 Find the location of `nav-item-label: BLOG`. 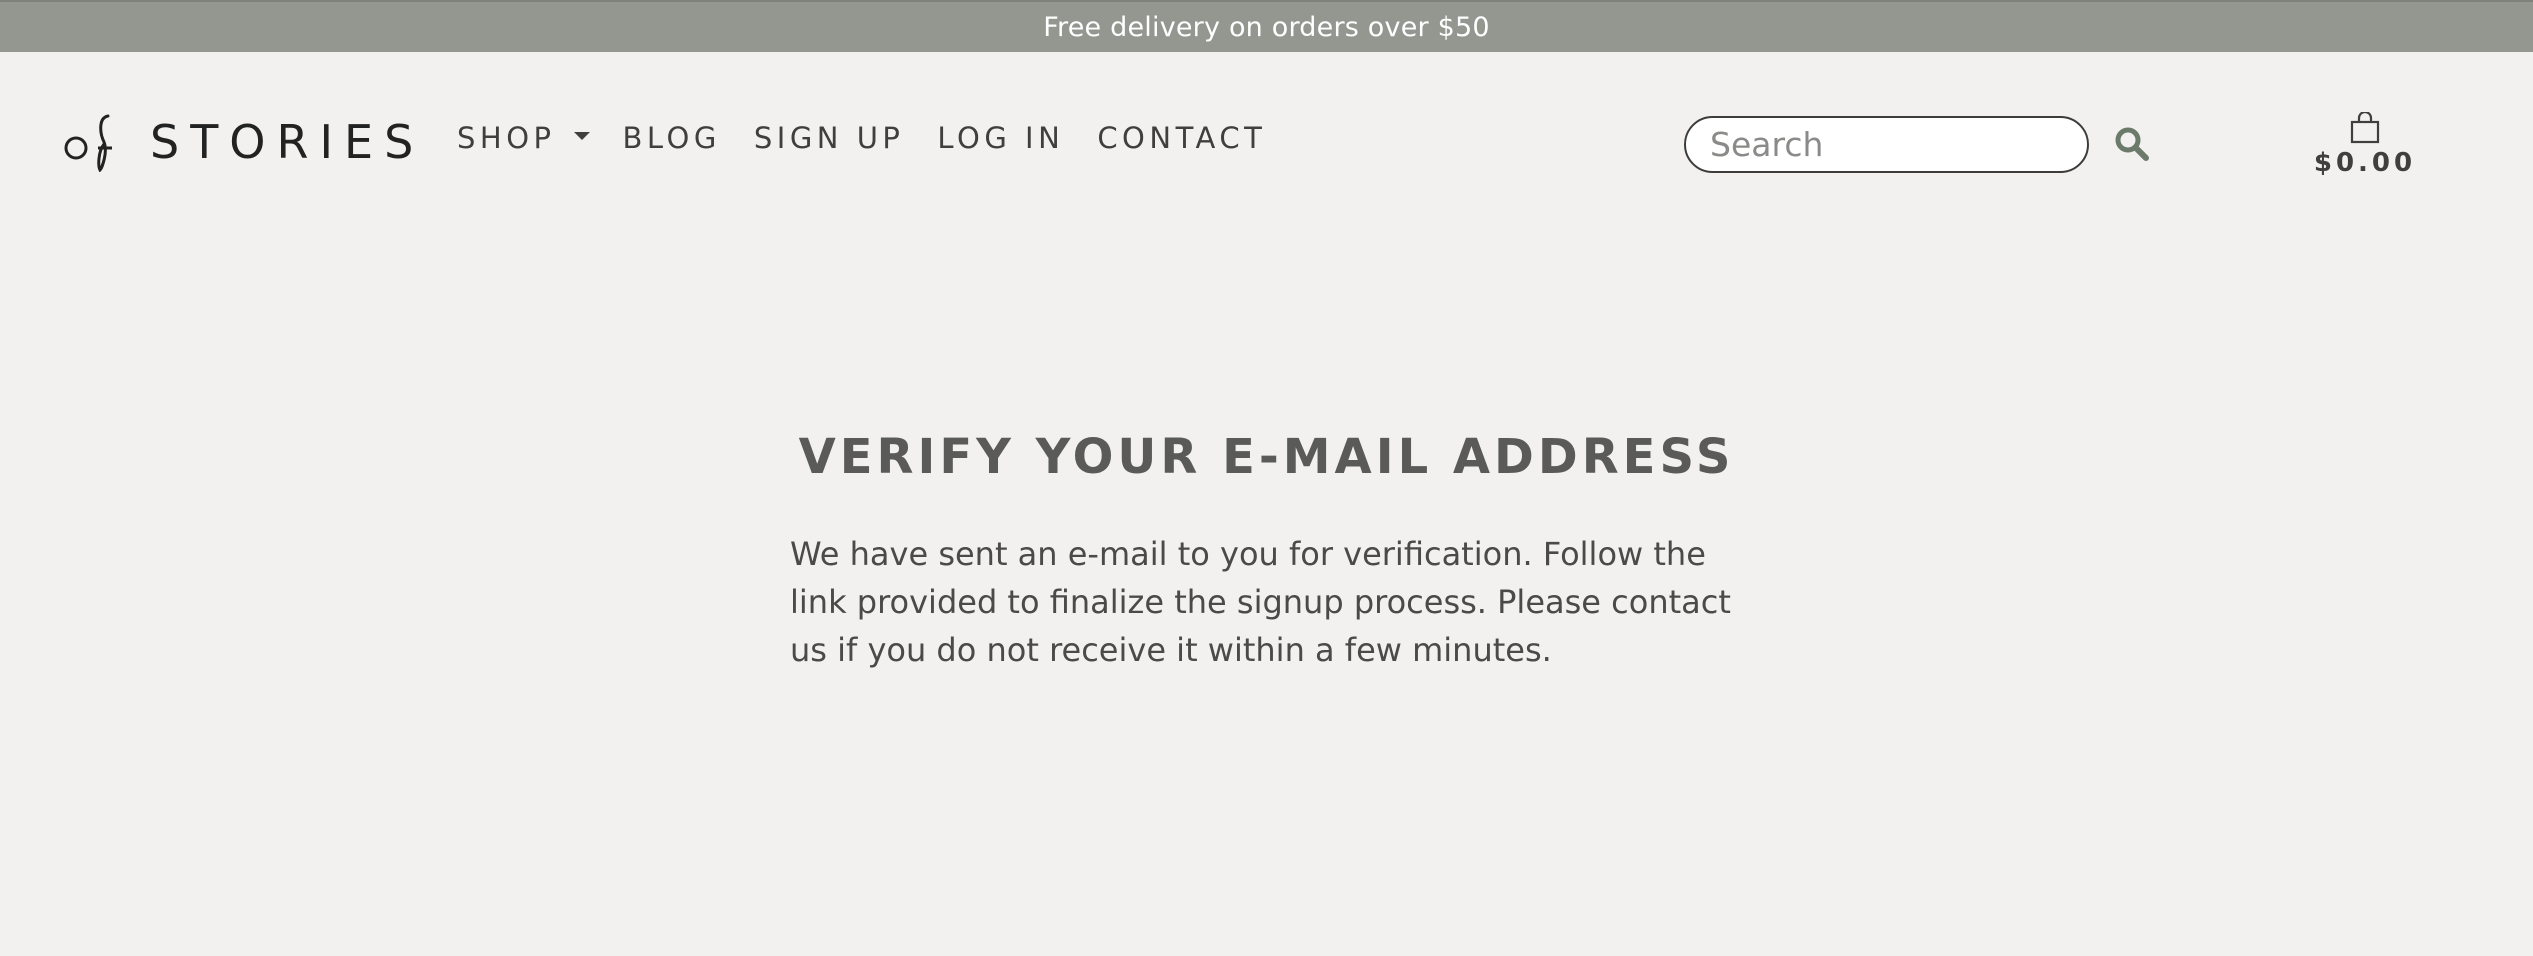

nav-item-label: BLOG is located at coordinates (671, 138).